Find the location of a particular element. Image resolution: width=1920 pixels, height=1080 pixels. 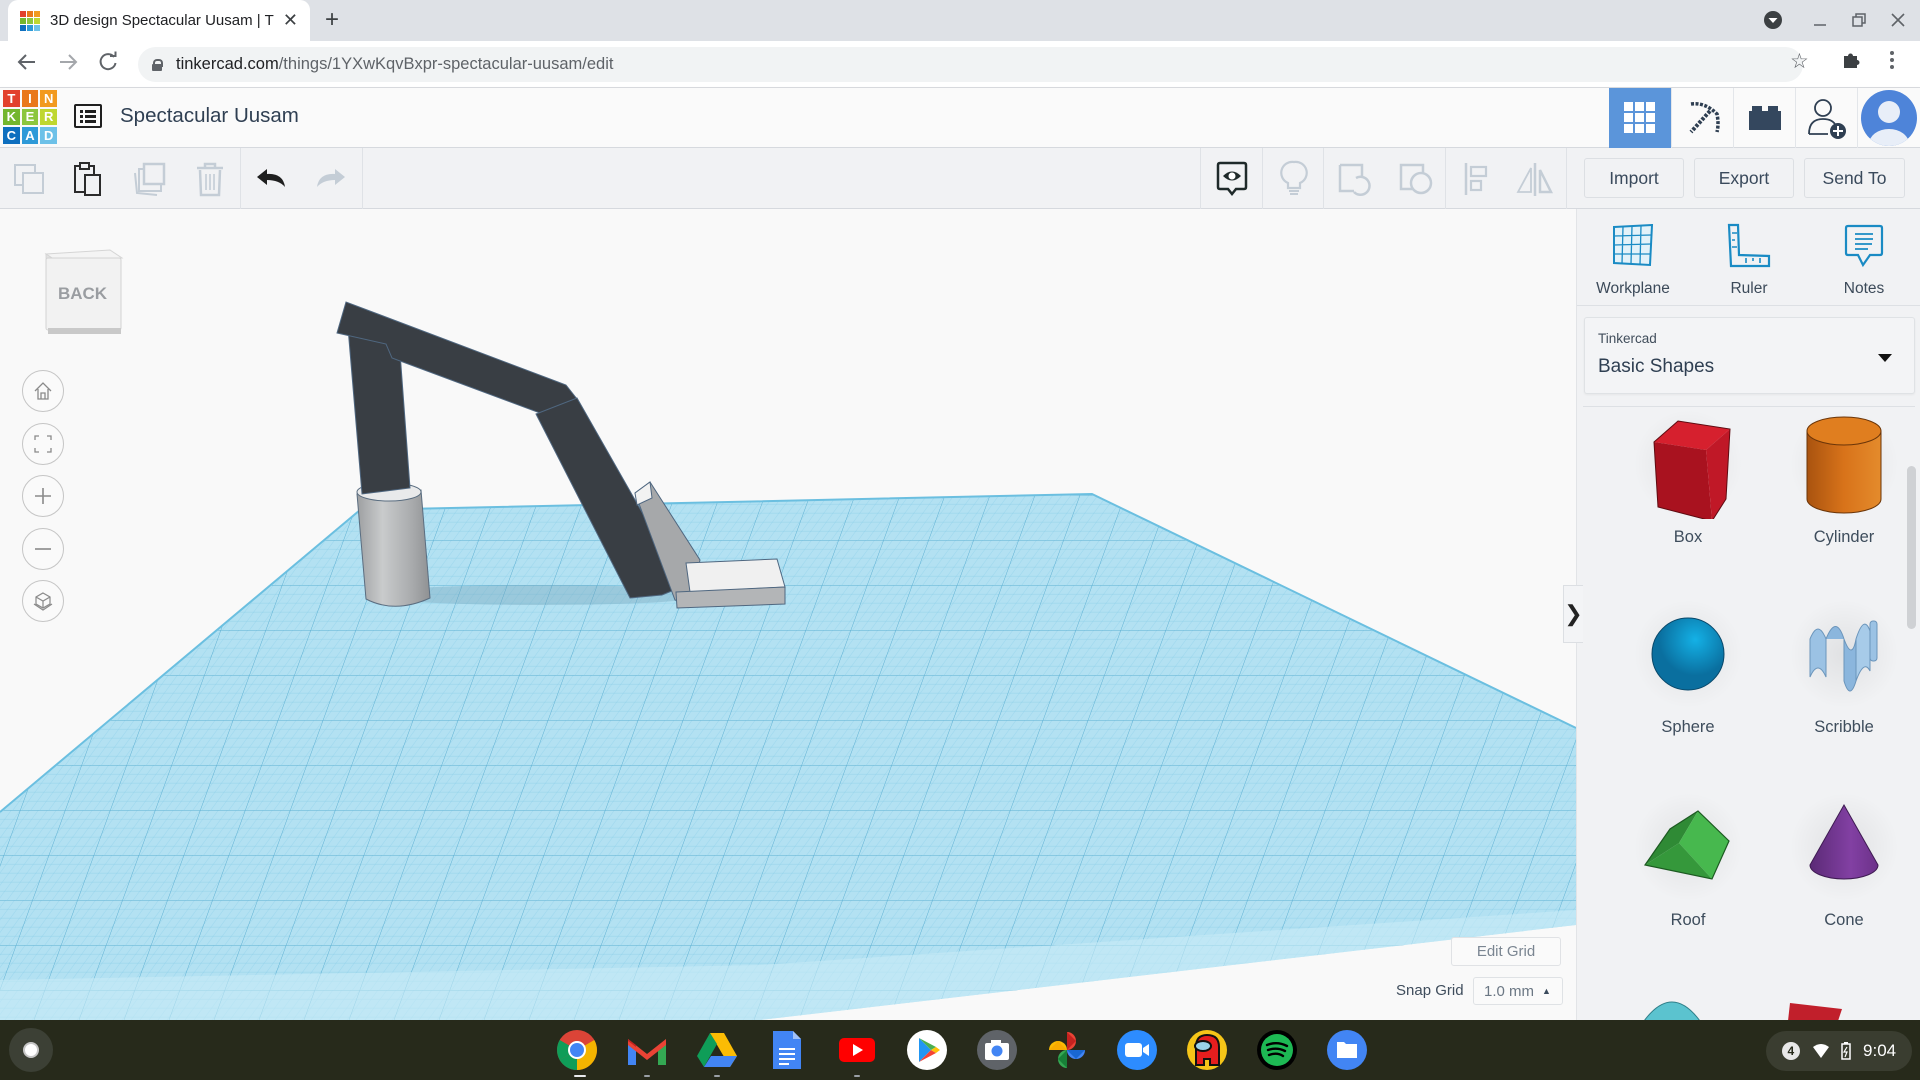

design-list-icon is located at coordinates (88, 116).